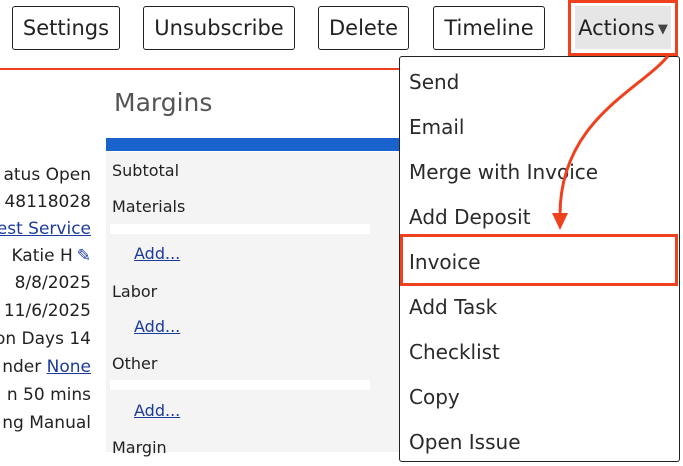 The width and height of the screenshot is (683, 466). I want to click on reminder-link: None, so click(69, 367).